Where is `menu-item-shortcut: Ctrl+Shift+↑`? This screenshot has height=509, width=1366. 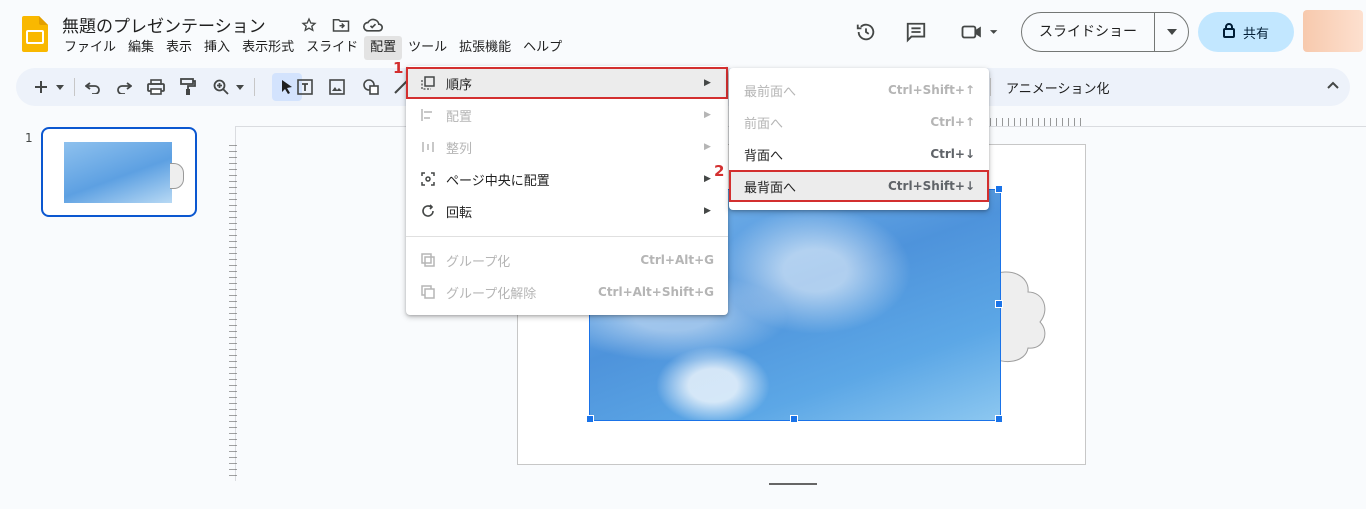
menu-item-shortcut: Ctrl+Shift+↑ is located at coordinates (931, 90).